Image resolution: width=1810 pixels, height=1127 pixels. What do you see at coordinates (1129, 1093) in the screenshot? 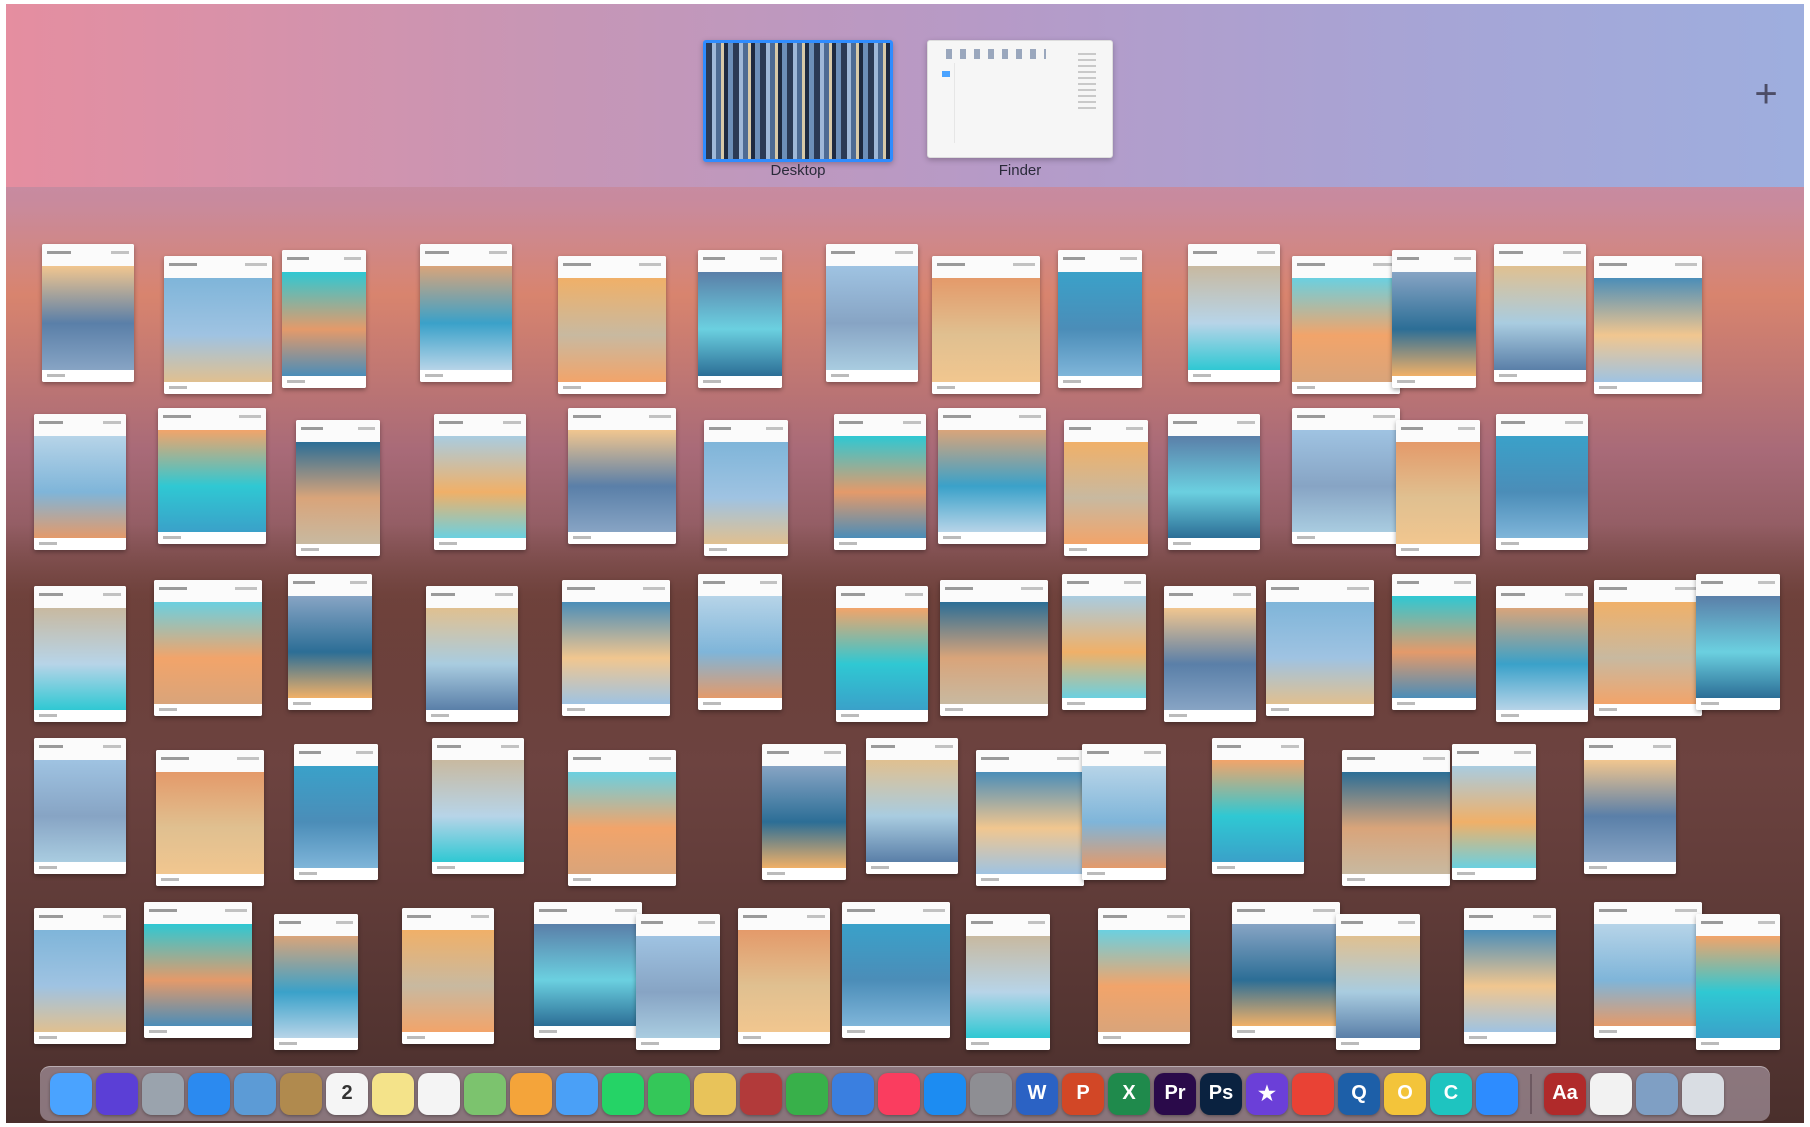
I see `excel-icon: X` at bounding box center [1129, 1093].